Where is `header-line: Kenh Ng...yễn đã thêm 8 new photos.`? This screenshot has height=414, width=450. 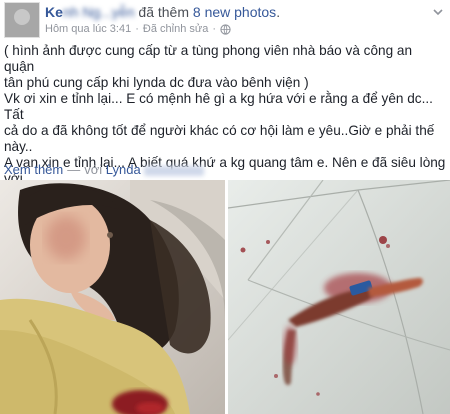 header-line: Kenh Ng...yễn đã thêm 8 new photos. is located at coordinates (162, 12).